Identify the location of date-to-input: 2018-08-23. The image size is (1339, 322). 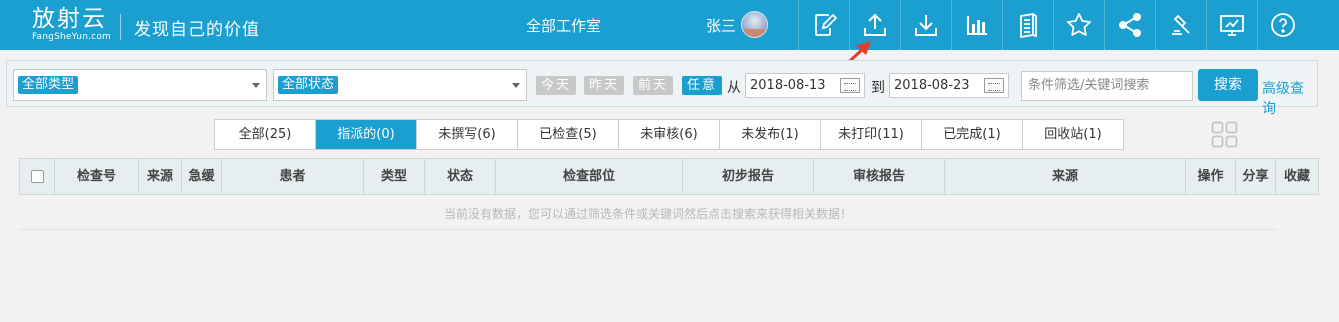
(949, 85).